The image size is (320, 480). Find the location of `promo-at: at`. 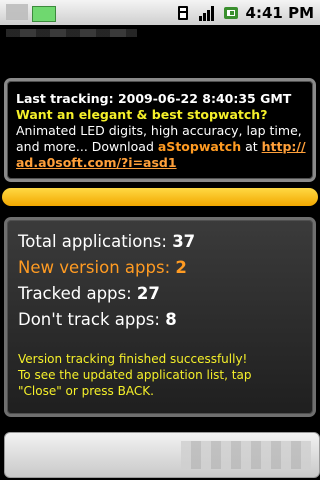

promo-at: at is located at coordinates (251, 146).